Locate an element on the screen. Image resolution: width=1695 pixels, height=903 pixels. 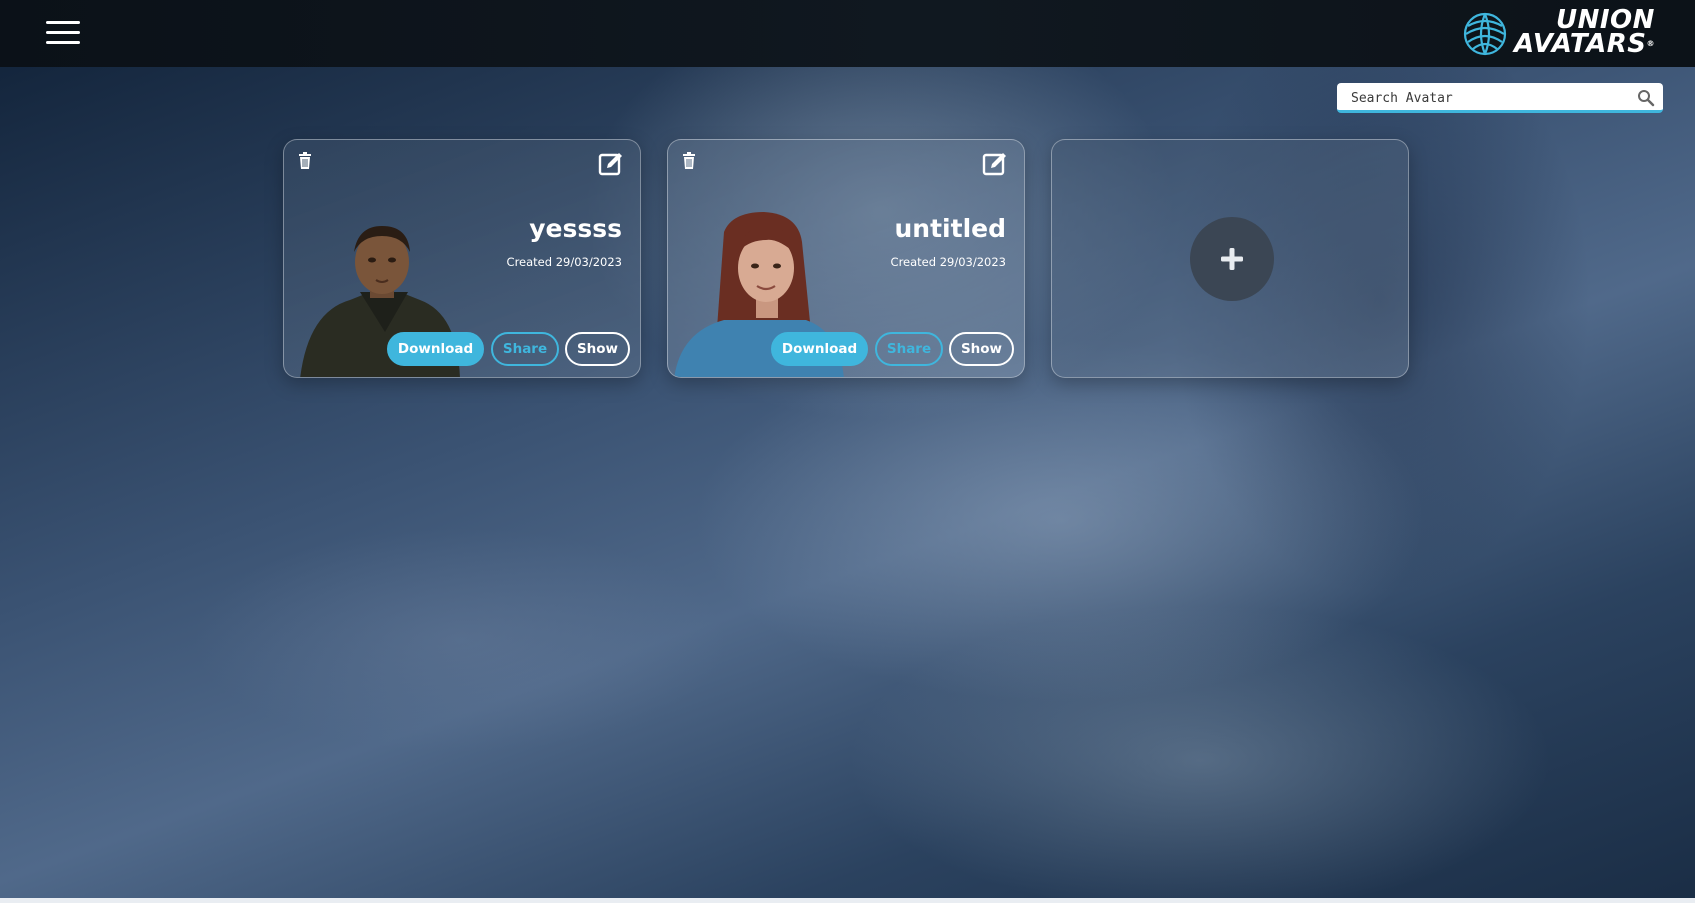
union-avatars-logo: UNION AVATARS® is located at coordinates (1562, 33).